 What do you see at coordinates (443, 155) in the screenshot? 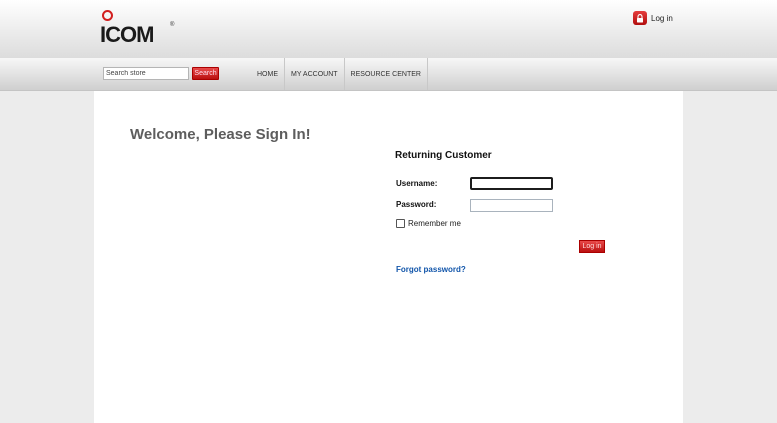
I see `returning-customer-heading: Returning Customer` at bounding box center [443, 155].